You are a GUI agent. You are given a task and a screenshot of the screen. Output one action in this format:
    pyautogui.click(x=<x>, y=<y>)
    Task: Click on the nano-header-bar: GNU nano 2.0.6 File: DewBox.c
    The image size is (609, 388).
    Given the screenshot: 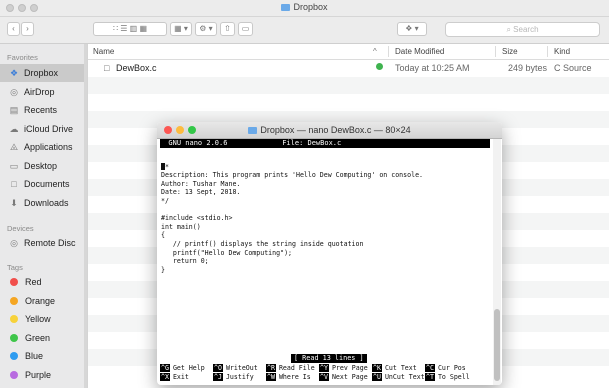 What is the action you would take?
    pyautogui.click(x=325, y=143)
    